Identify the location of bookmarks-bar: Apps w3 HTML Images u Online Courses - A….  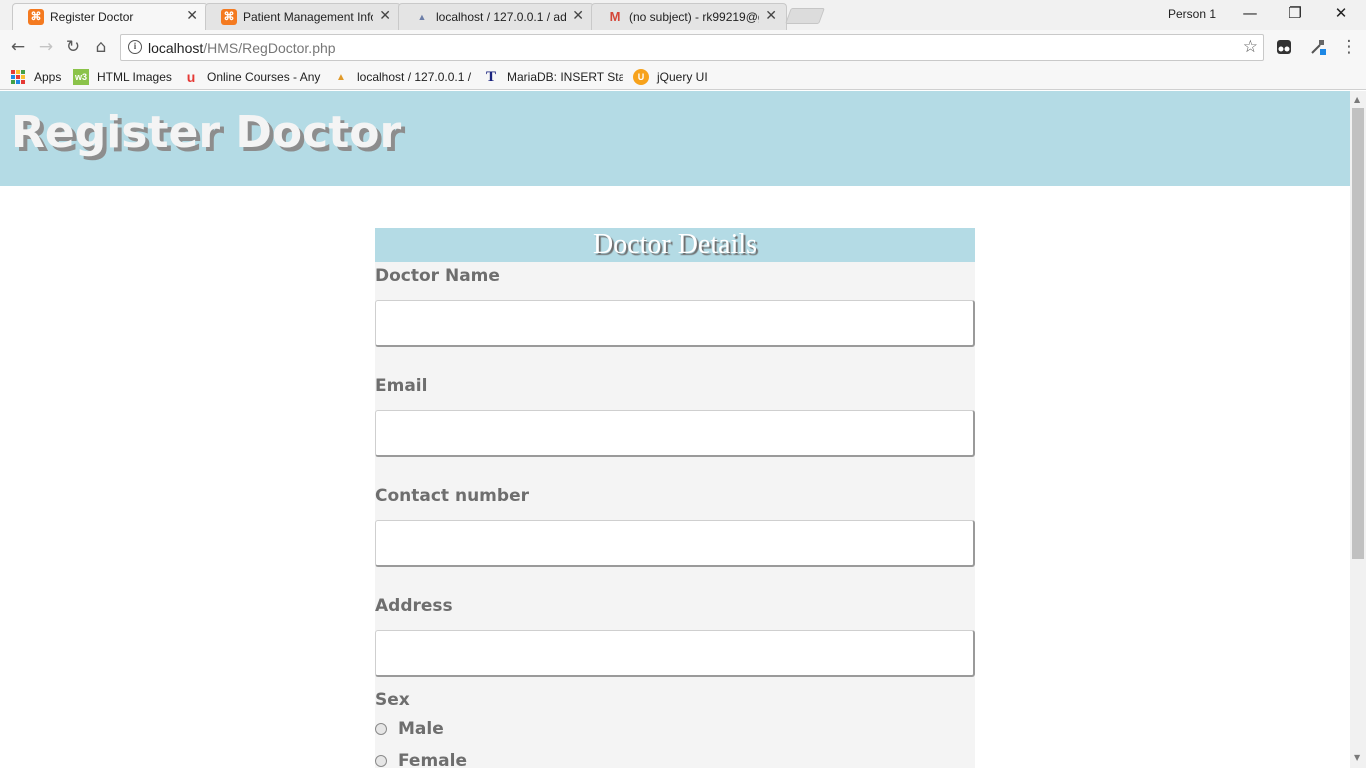
(683, 77).